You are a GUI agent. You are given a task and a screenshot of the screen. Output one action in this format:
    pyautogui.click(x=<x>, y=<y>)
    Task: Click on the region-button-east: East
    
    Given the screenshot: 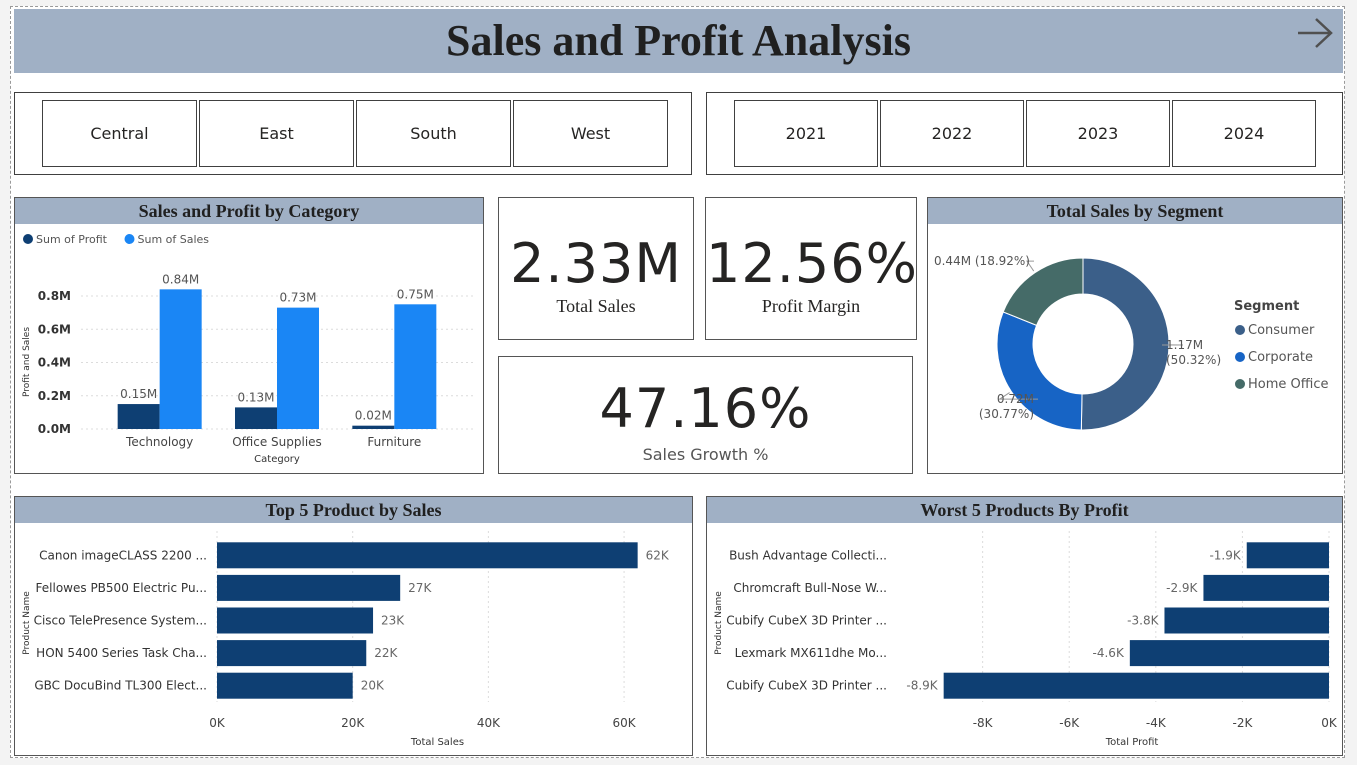 What is the action you would take?
    pyautogui.click(x=276, y=133)
    